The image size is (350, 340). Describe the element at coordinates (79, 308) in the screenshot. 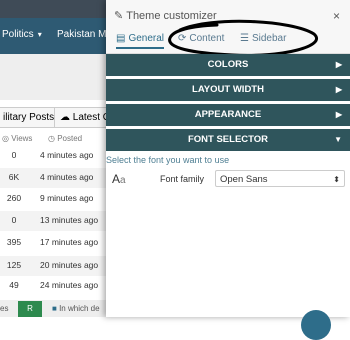

I see `footer-topic-label: In which de` at that location.